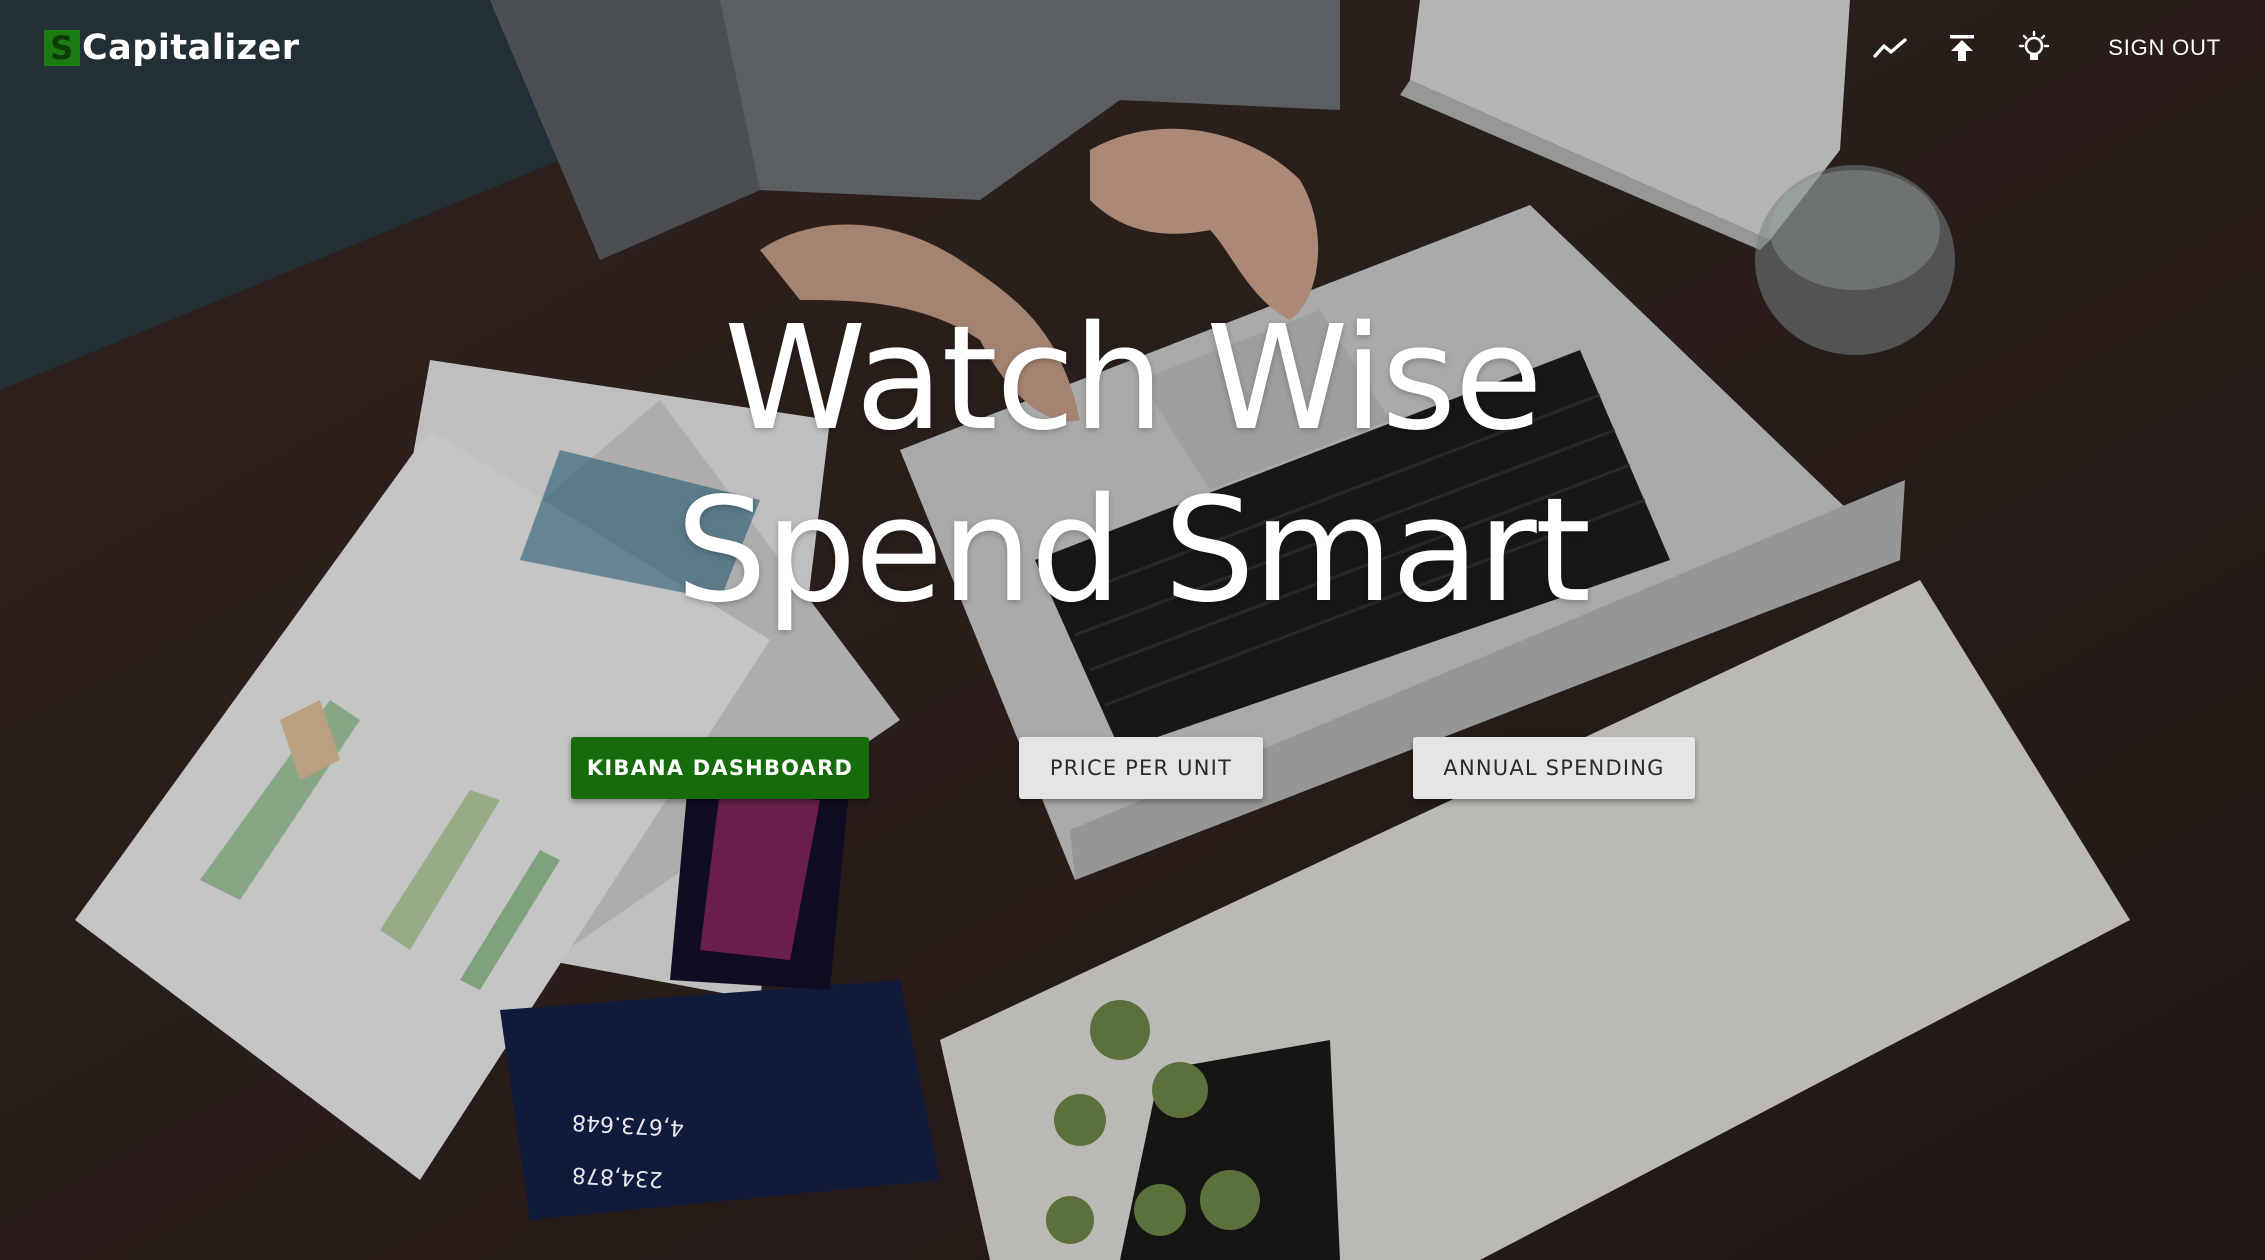 Image resolution: width=2265 pixels, height=1260 pixels. I want to click on headline-line-2: Spend Smart, so click(1133, 550).